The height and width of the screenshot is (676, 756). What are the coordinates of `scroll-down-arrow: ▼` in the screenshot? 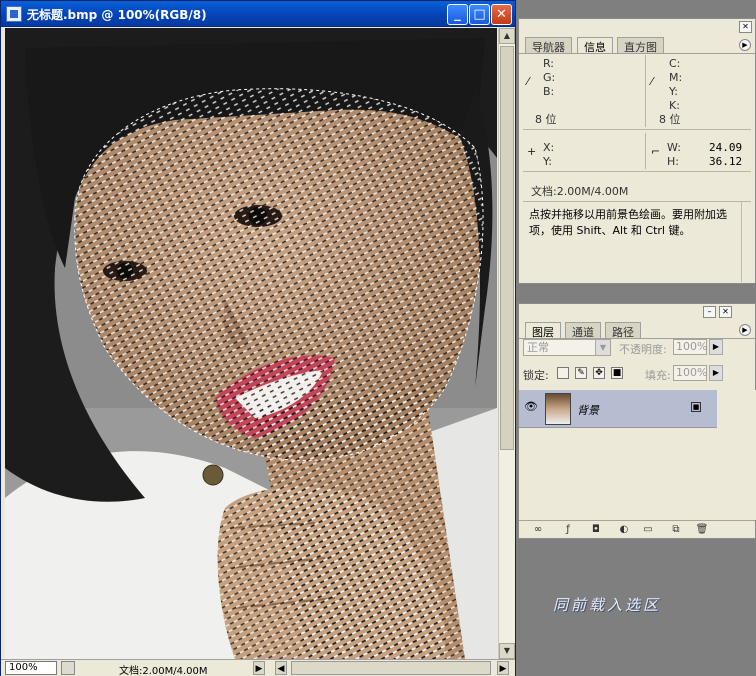 It's located at (507, 651).